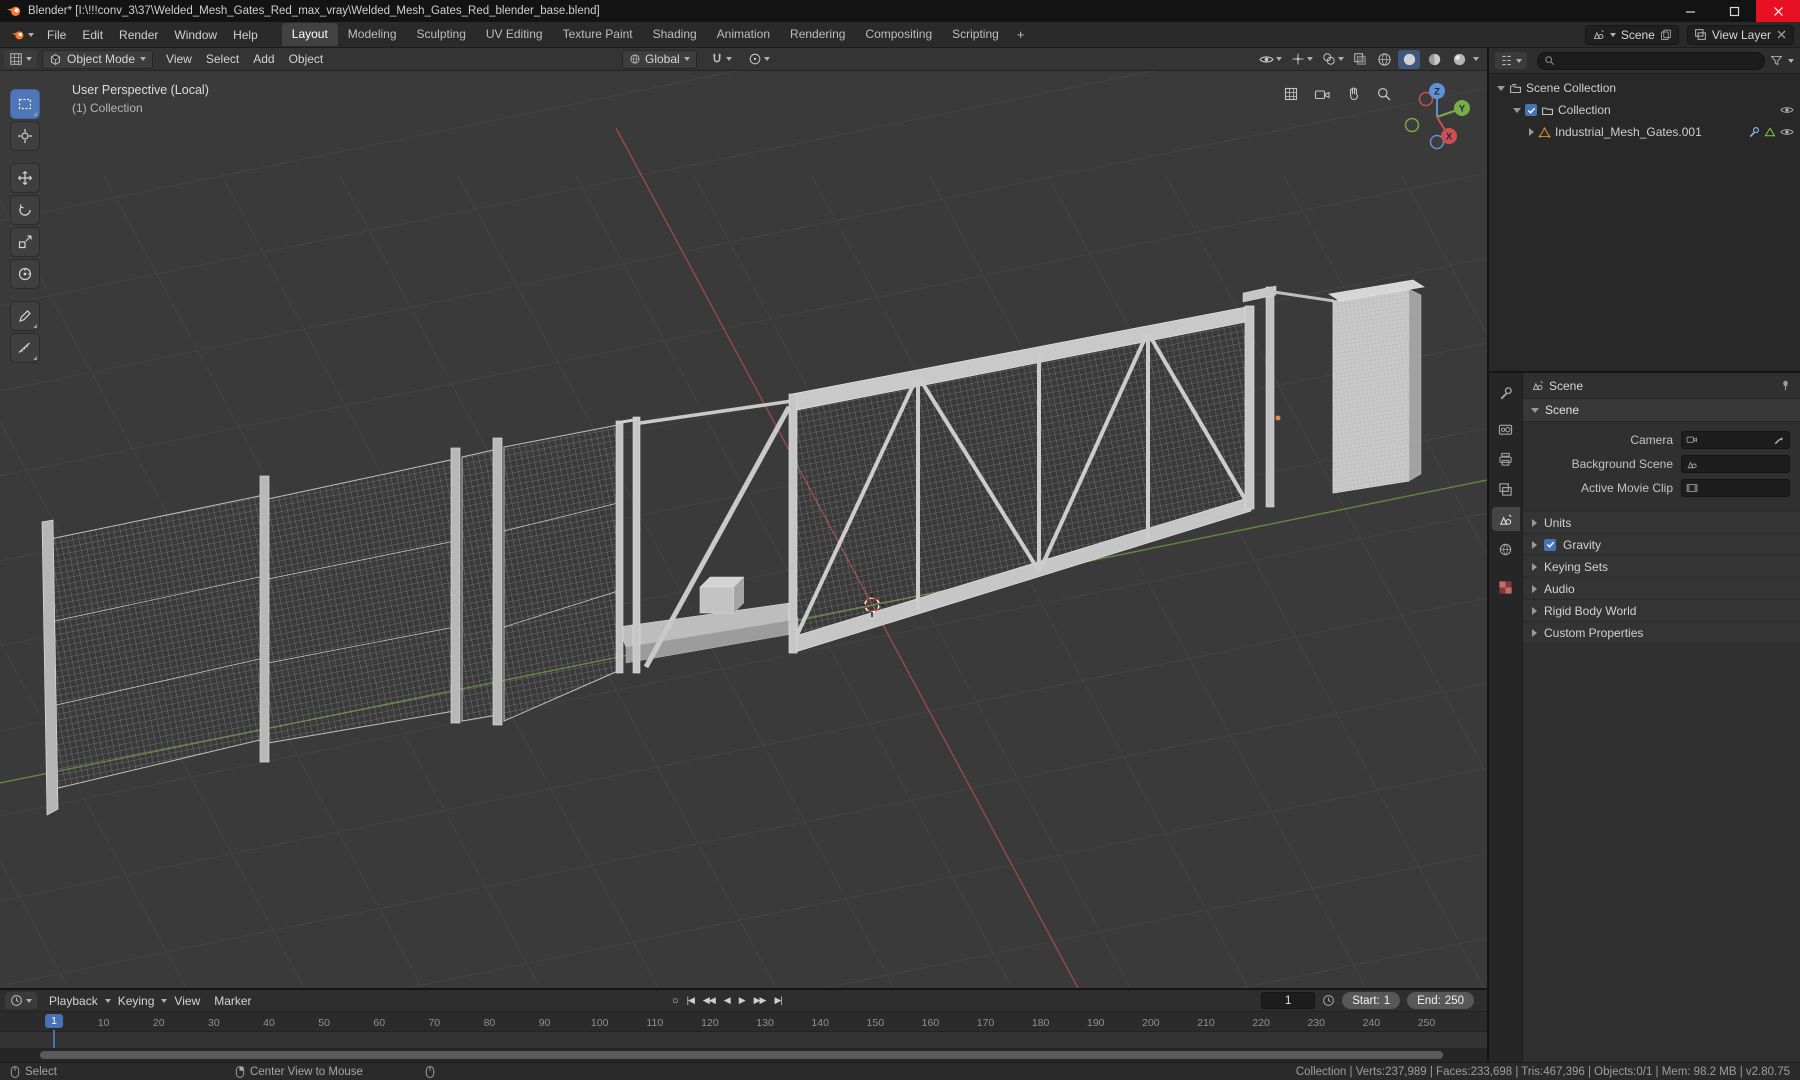  I want to click on timeline-scrollbar, so click(741, 1055).